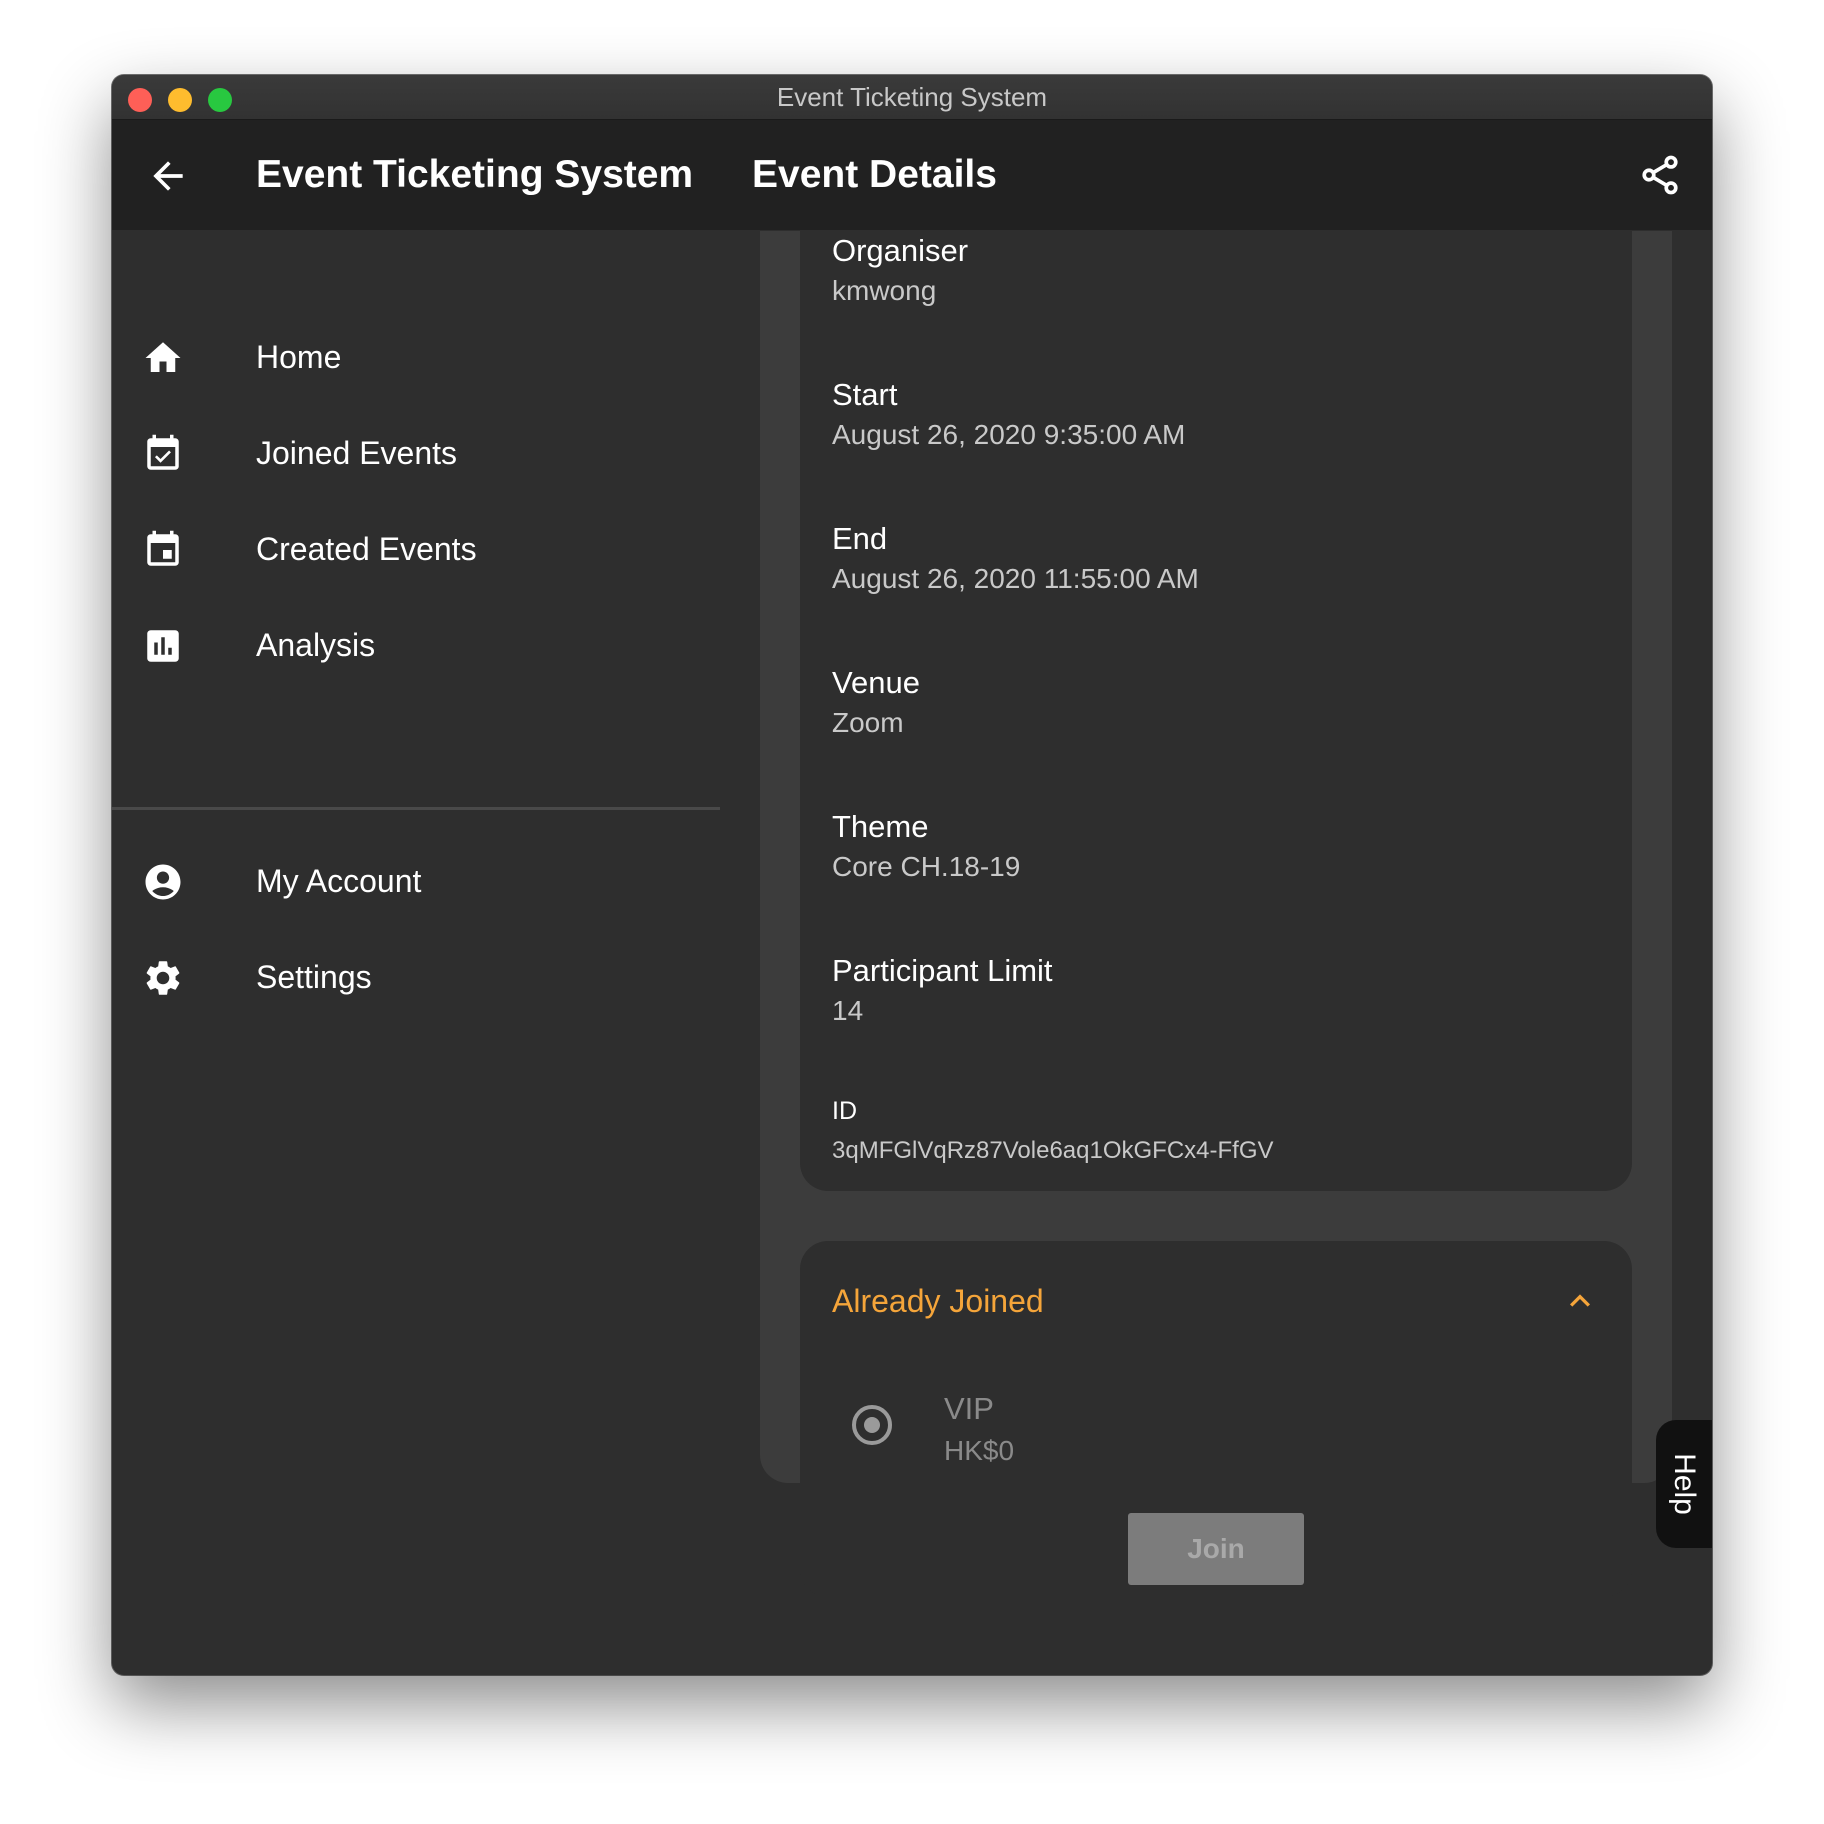 This screenshot has height=1824, width=1824. I want to click on field-label: Participant Limit, so click(942, 970).